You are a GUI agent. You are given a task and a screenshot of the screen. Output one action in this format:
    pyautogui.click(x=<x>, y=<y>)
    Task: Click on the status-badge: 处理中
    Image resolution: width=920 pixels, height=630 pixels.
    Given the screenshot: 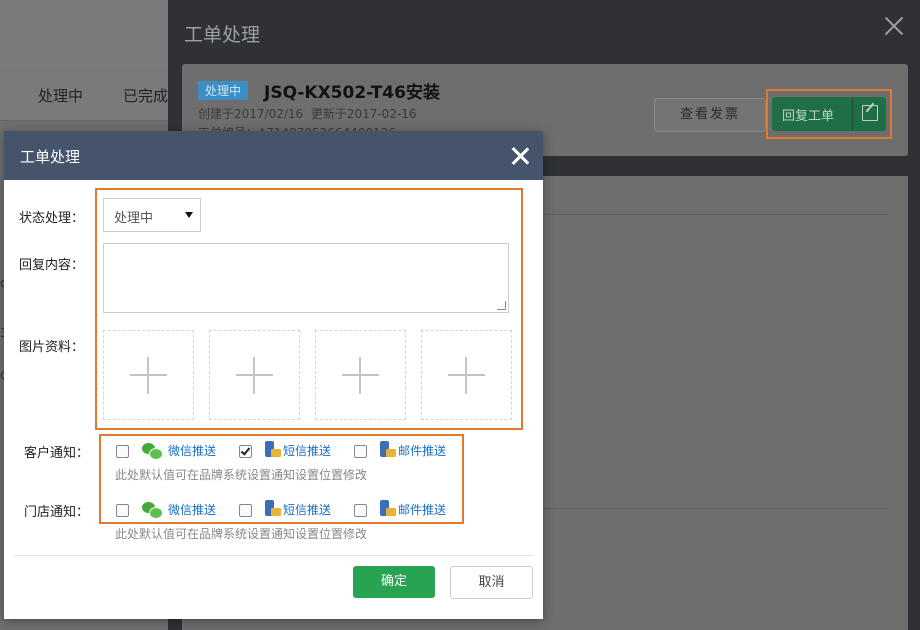 What is the action you would take?
    pyautogui.click(x=223, y=90)
    